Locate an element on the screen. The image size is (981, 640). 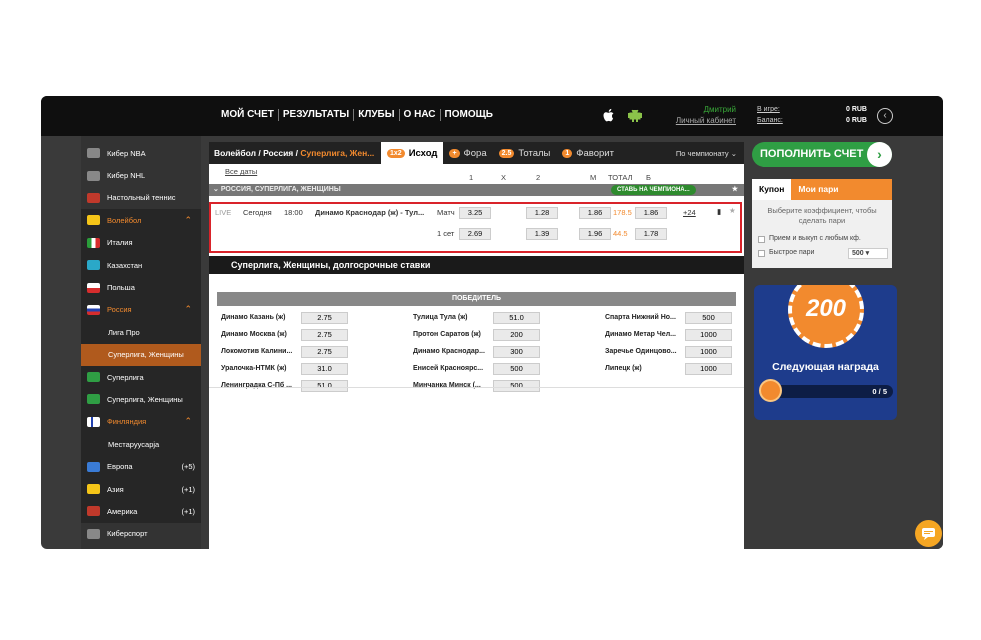
sidebar-item: Америка (+1) is located at coordinates (141, 511).